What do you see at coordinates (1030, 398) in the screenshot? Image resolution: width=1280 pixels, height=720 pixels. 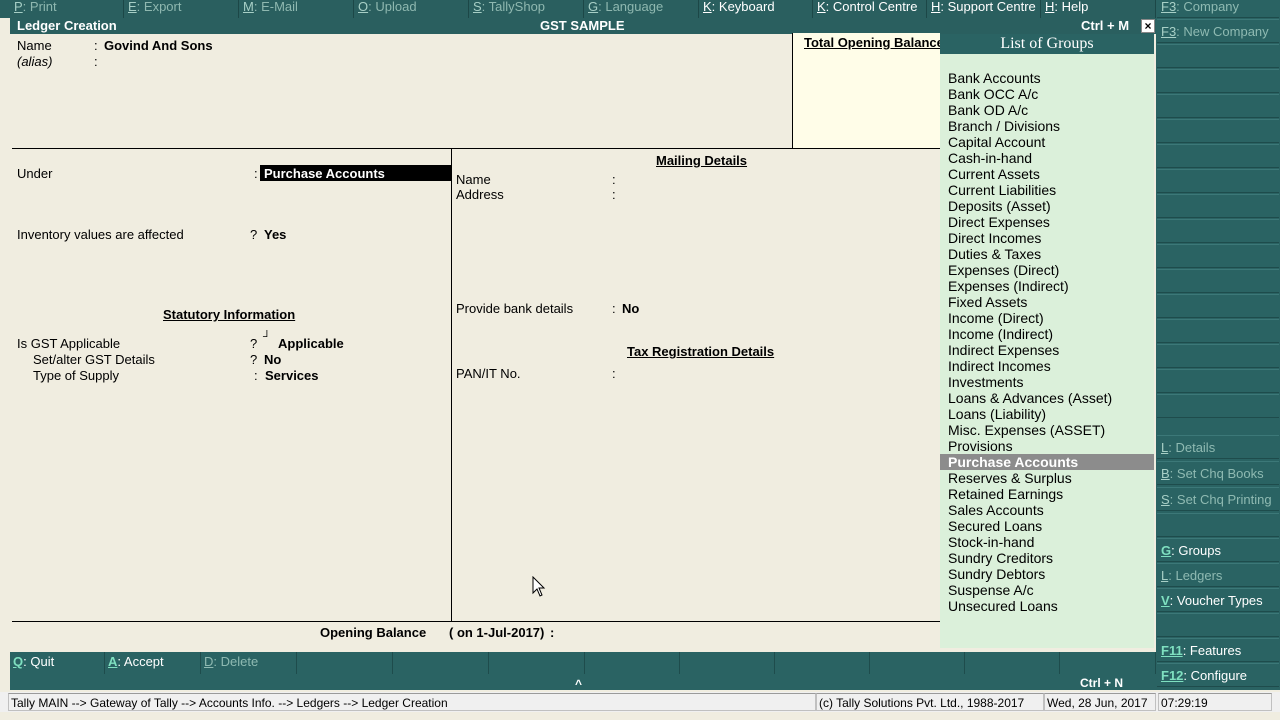 I see `group-item: Loans & Advances (Asset)` at bounding box center [1030, 398].